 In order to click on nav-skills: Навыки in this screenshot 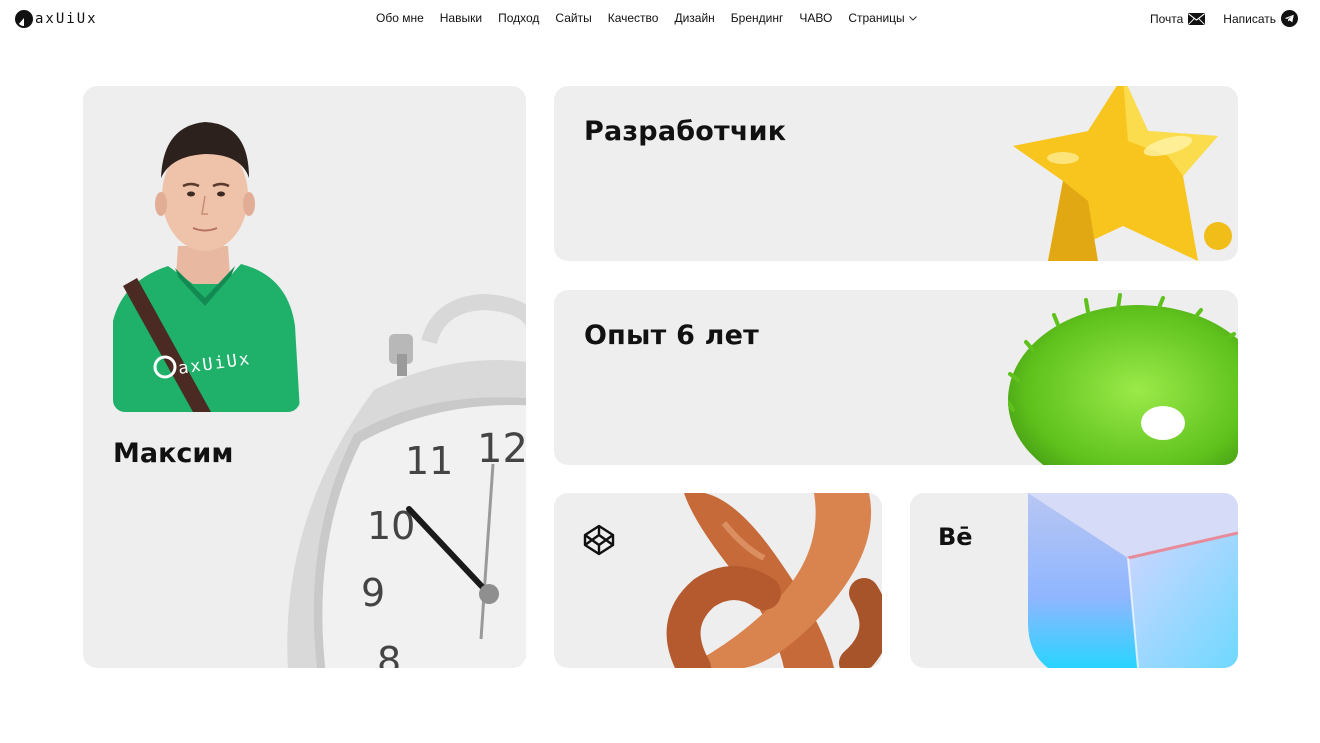, I will do `click(461, 18)`.